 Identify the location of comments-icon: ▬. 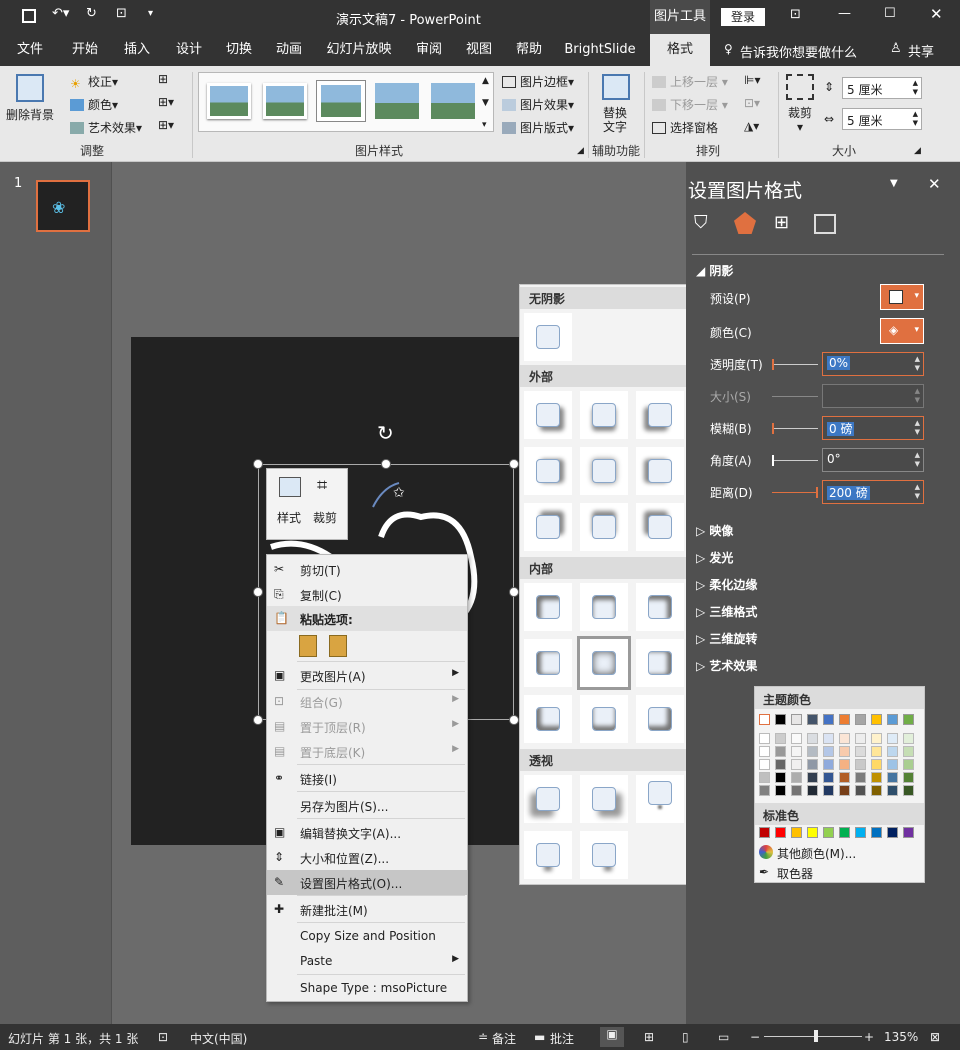
(539, 1037).